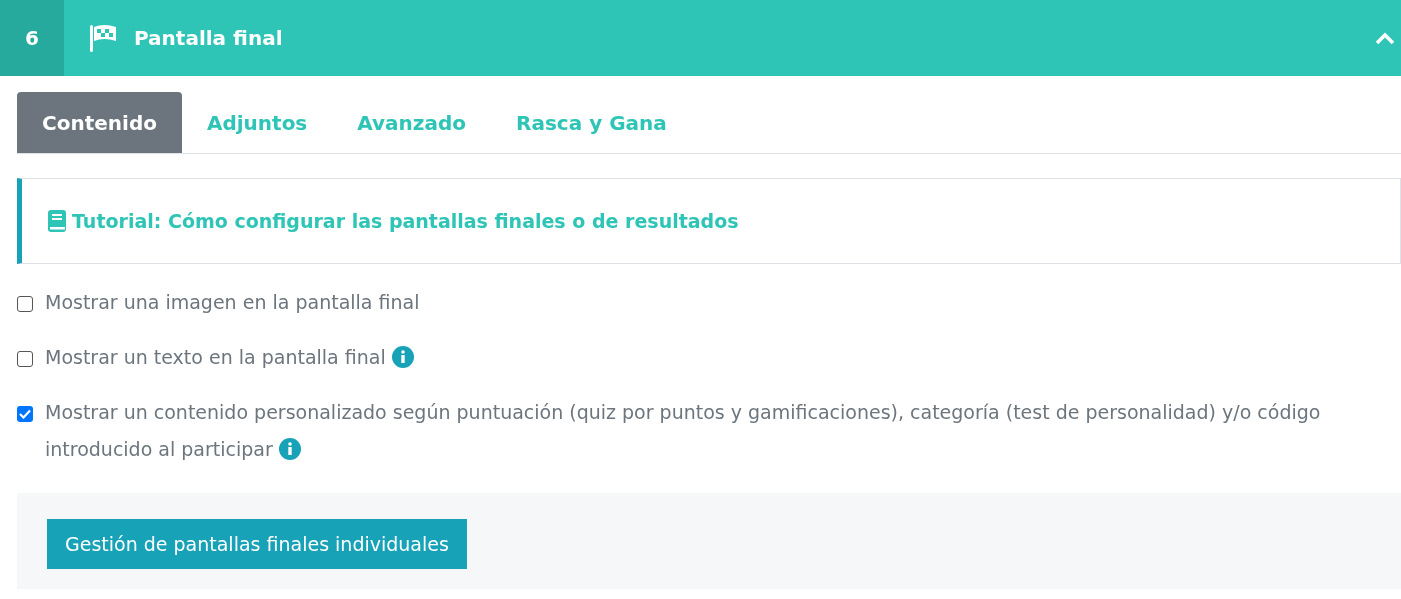  What do you see at coordinates (257, 544) in the screenshot?
I see `manage-button: Gestión de pantallas finales individuales` at bounding box center [257, 544].